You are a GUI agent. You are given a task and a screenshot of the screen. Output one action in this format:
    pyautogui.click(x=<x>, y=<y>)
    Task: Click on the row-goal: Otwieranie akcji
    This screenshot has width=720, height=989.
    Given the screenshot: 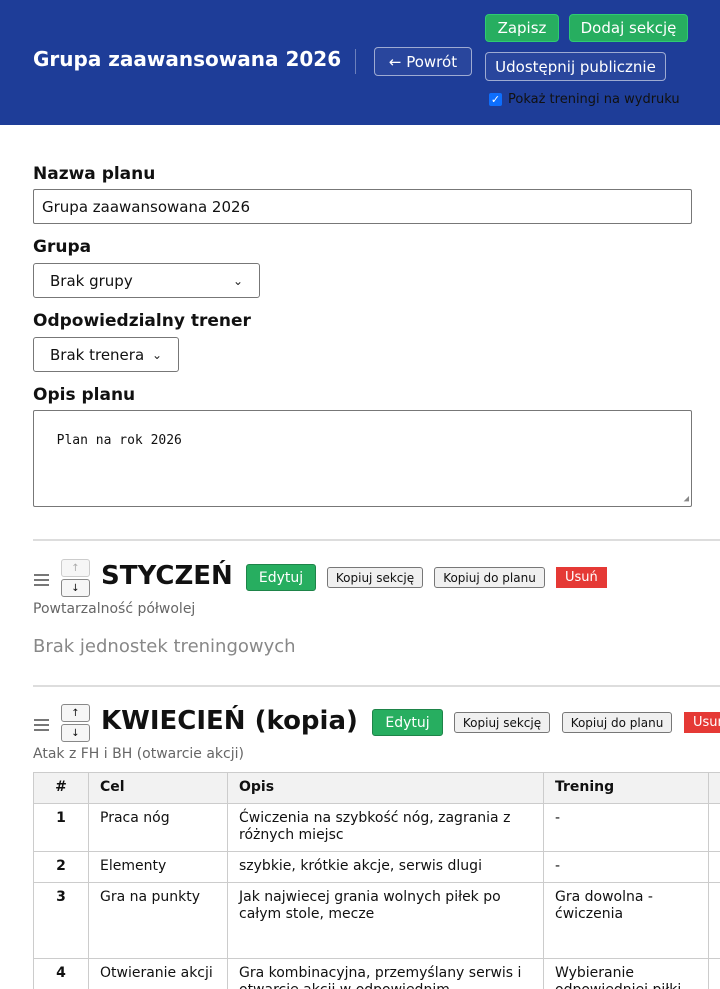 What is the action you would take?
    pyautogui.click(x=158, y=973)
    